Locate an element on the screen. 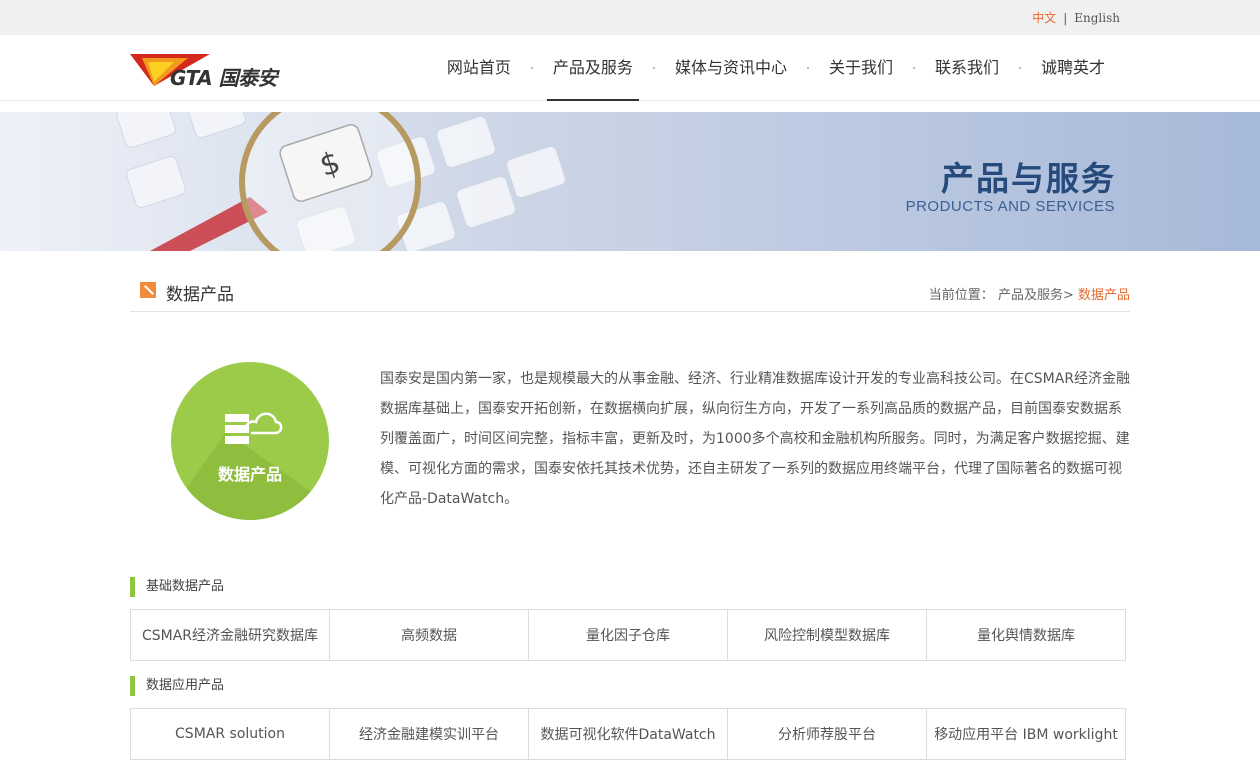 The image size is (1260, 784). banner-title: 产品与服务 is located at coordinates (1028, 178).